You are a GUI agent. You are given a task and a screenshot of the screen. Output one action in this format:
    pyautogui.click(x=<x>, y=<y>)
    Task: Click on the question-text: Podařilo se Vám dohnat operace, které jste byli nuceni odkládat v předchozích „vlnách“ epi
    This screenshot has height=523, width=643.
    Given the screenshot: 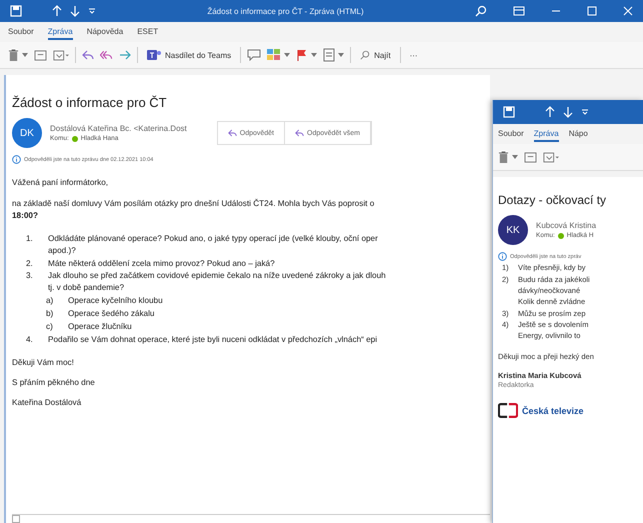 What is the action you would take?
    pyautogui.click(x=213, y=340)
    